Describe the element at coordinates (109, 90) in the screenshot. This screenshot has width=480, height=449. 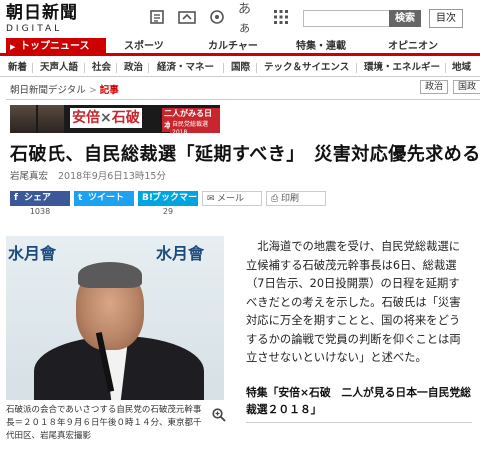
I see `breadcrumb-current: 記事` at that location.